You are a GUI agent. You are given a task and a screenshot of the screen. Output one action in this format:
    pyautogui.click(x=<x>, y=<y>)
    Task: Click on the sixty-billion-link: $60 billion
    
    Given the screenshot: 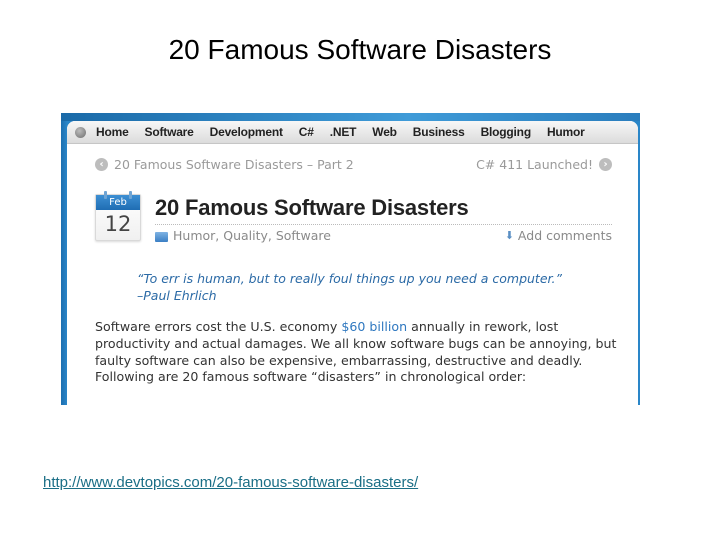 What is the action you would take?
    pyautogui.click(x=374, y=326)
    